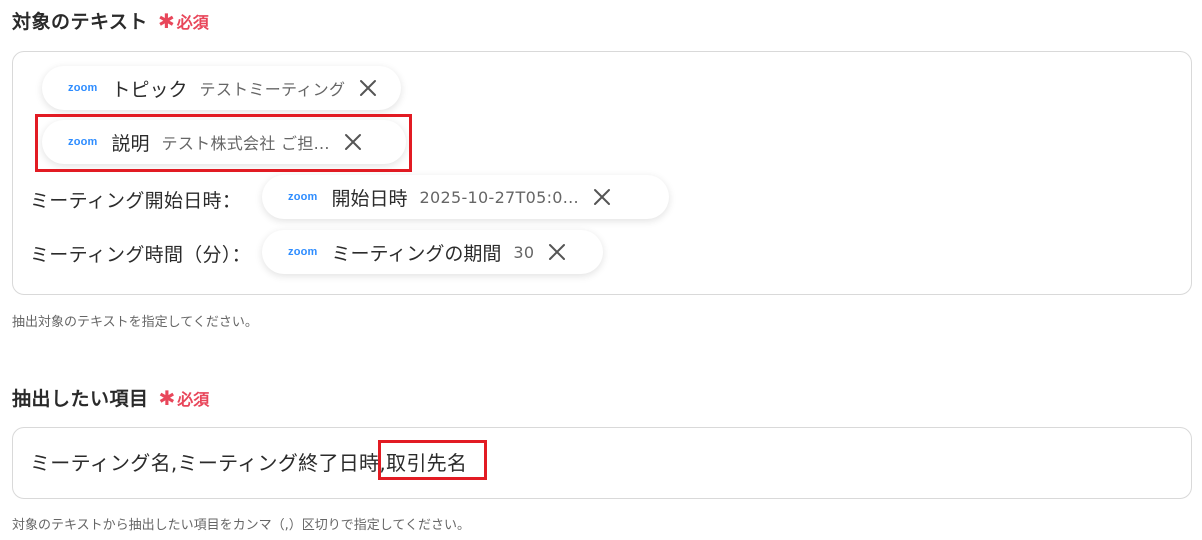 This screenshot has height=540, width=1202. What do you see at coordinates (241, 525) in the screenshot?
I see `help-text: 対象のテキストから抽出したい項目をカンマ（,）区切りで指定してください。` at bounding box center [241, 525].